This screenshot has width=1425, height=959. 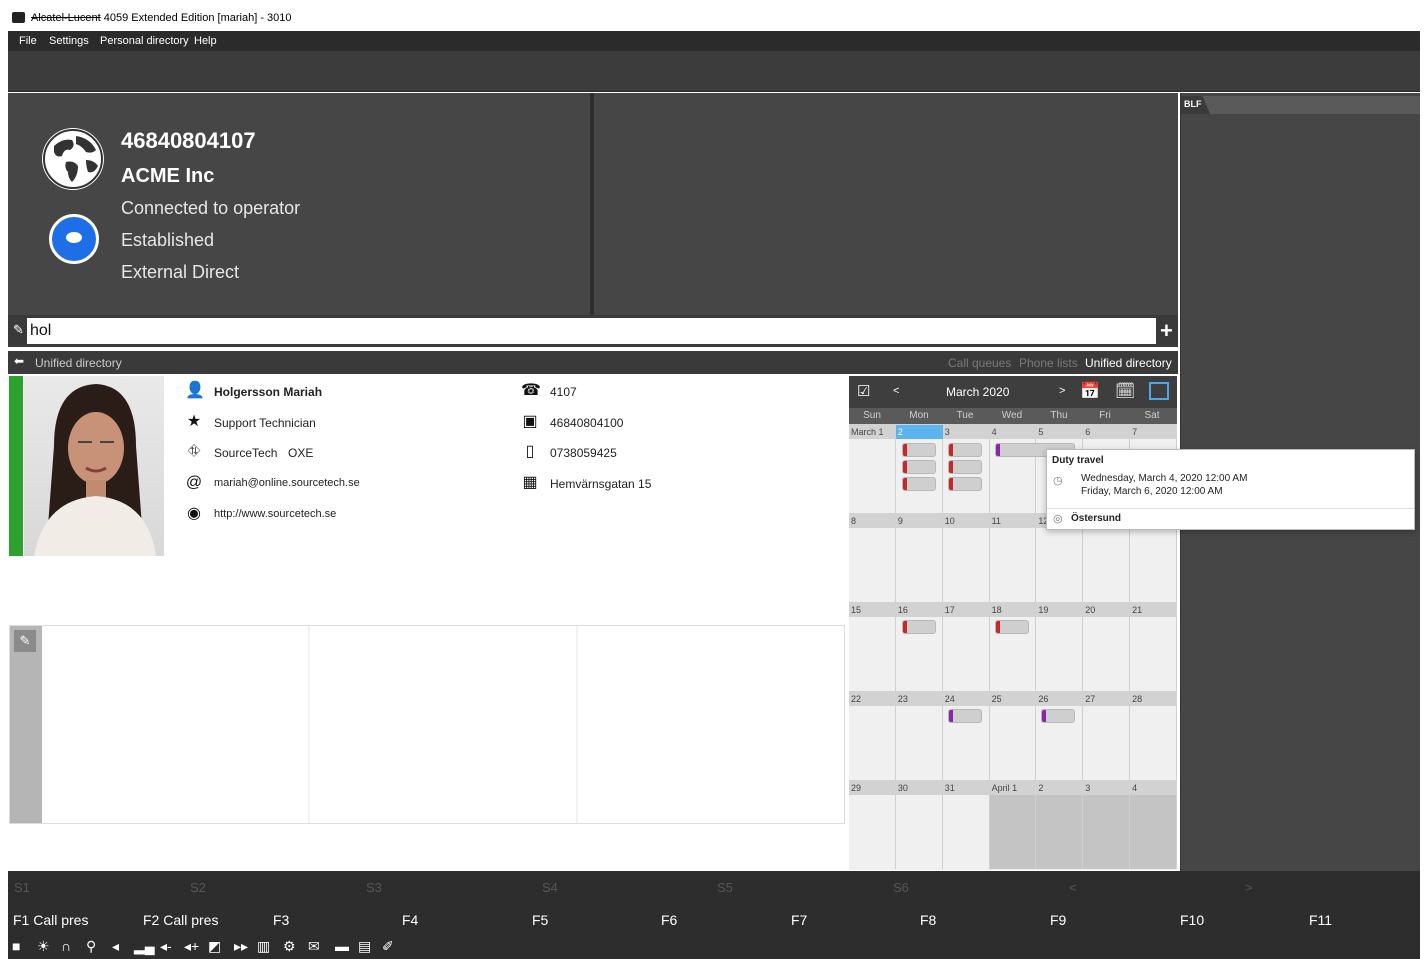 I want to click on fkey-f3: F3, so click(x=281, y=920).